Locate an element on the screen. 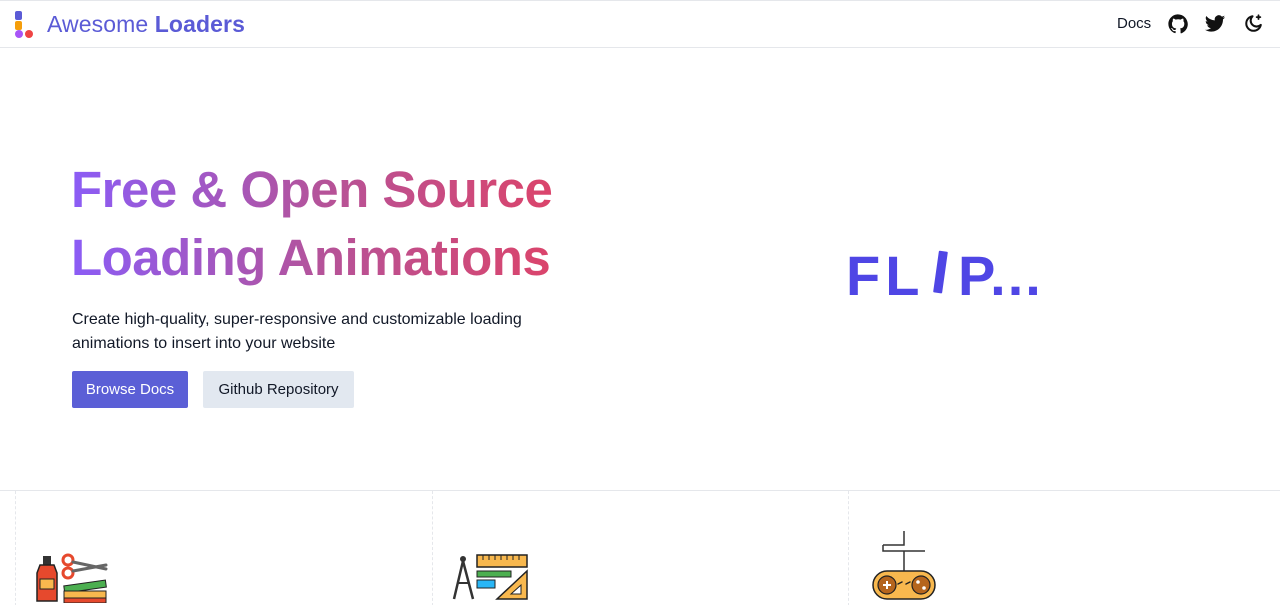  drafting-tools-icon is located at coordinates (490, 577).